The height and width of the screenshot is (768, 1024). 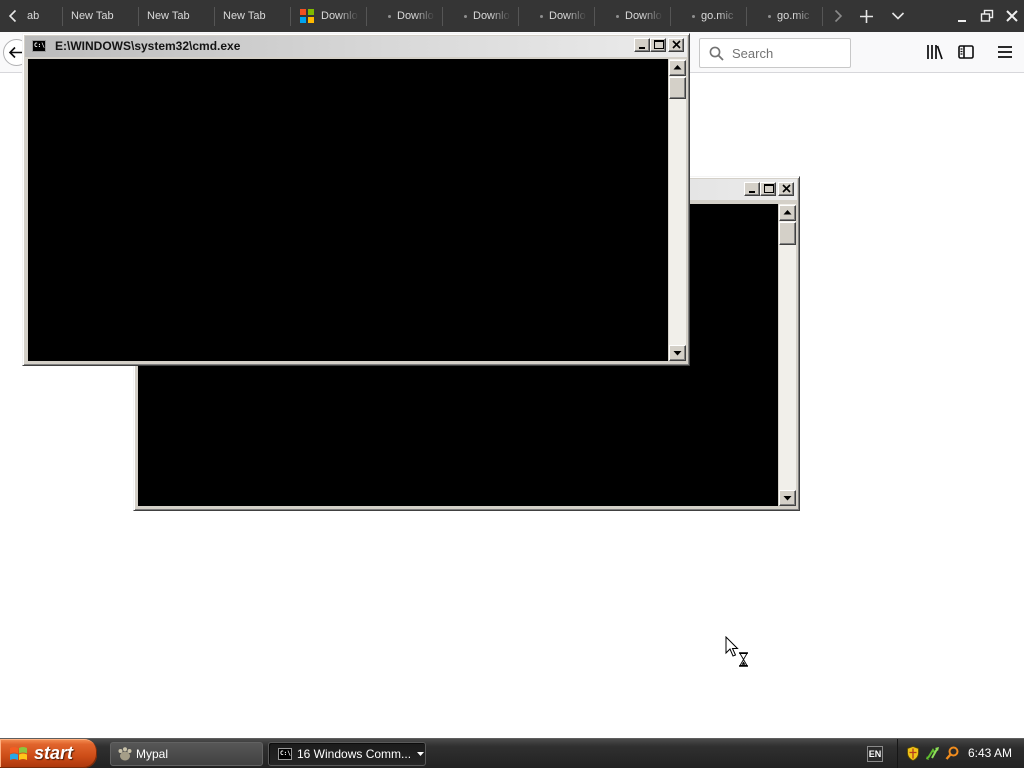 What do you see at coordinates (54, 753) in the screenshot?
I see `start-label: start` at bounding box center [54, 753].